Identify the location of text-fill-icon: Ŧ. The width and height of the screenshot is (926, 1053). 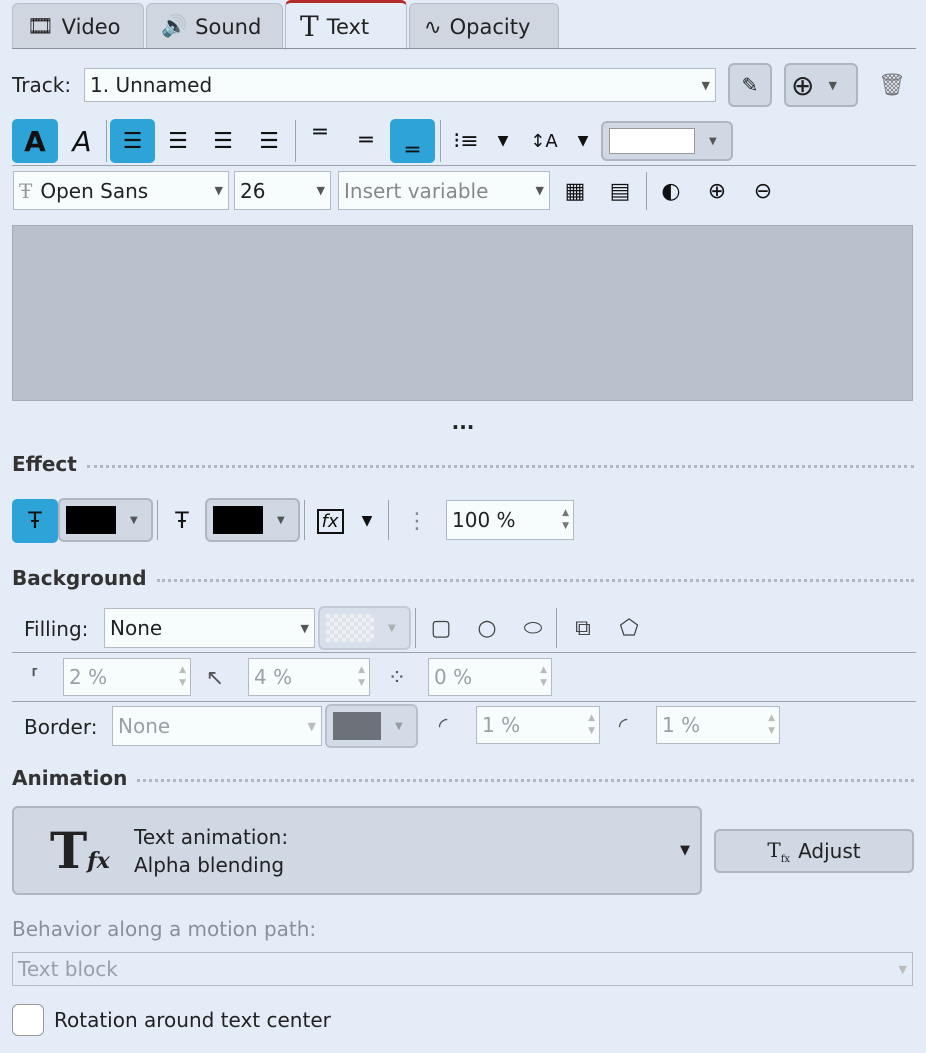
(35, 521).